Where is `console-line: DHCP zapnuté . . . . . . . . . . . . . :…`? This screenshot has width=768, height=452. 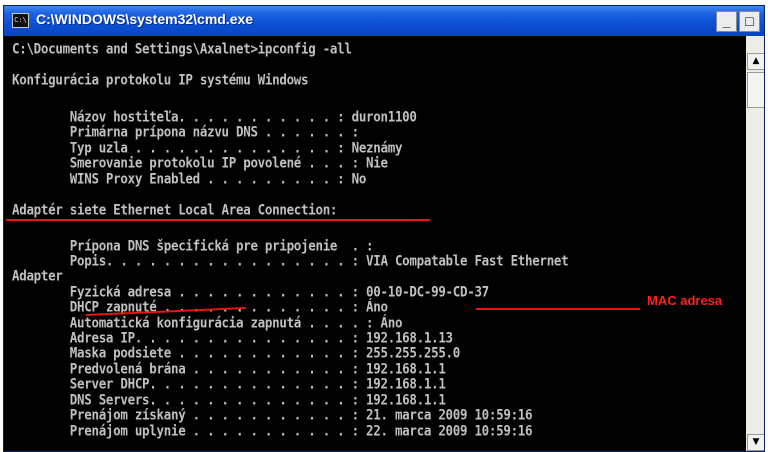 console-line: DHCP zapnuté . . . . . . . . . . . . . :… is located at coordinates (200, 306).